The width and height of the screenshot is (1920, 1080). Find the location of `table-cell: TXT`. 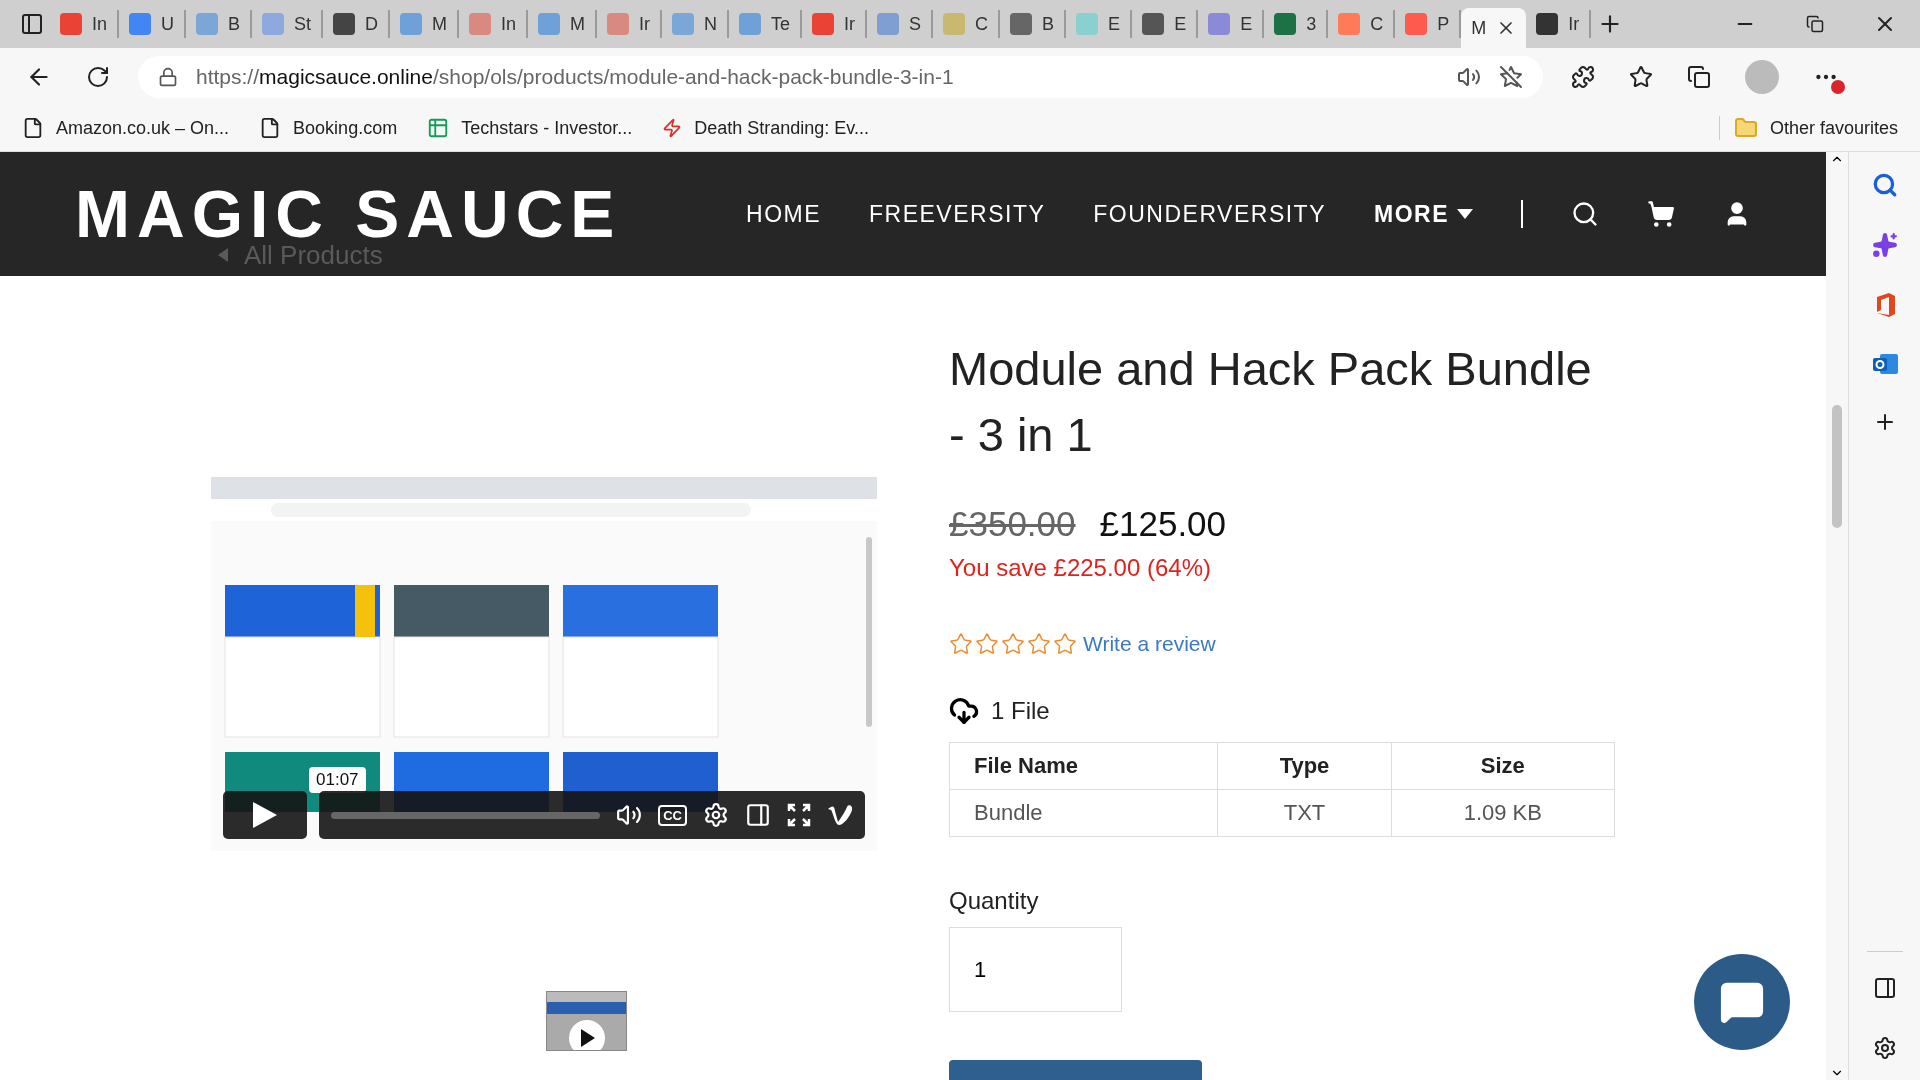

table-cell: TXT is located at coordinates (1304, 813).